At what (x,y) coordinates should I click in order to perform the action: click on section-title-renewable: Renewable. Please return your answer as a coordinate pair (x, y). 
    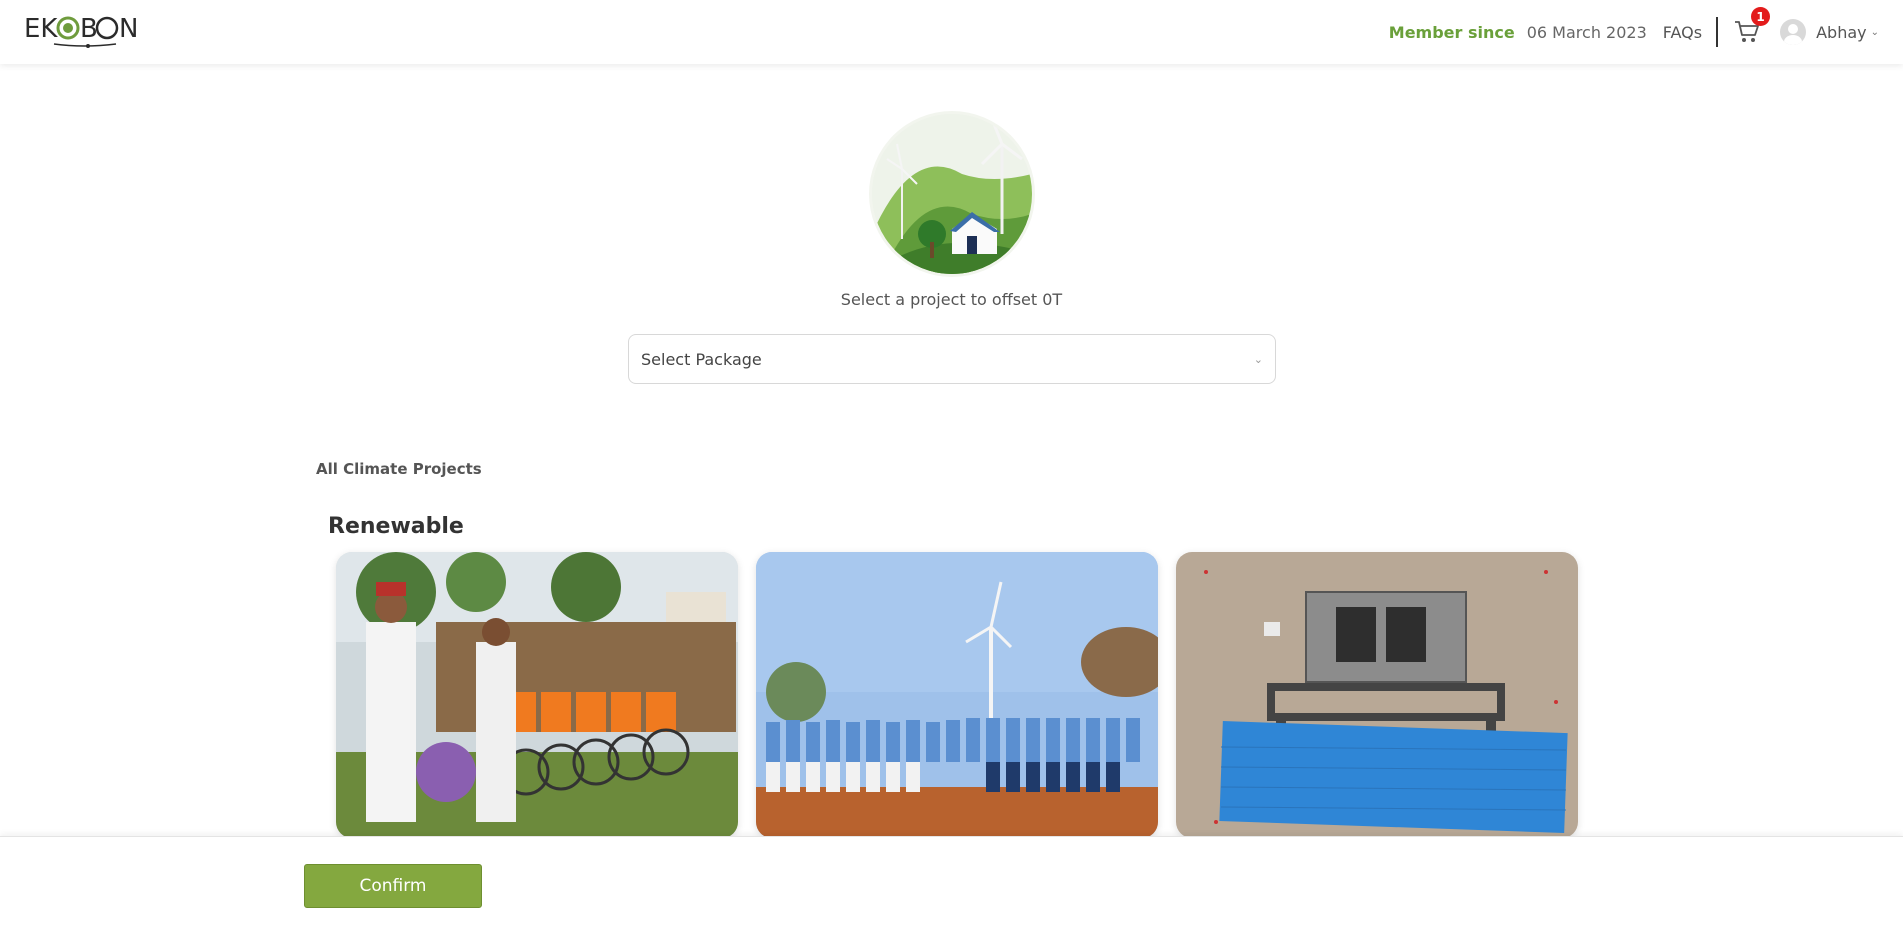
    Looking at the image, I should click on (396, 526).